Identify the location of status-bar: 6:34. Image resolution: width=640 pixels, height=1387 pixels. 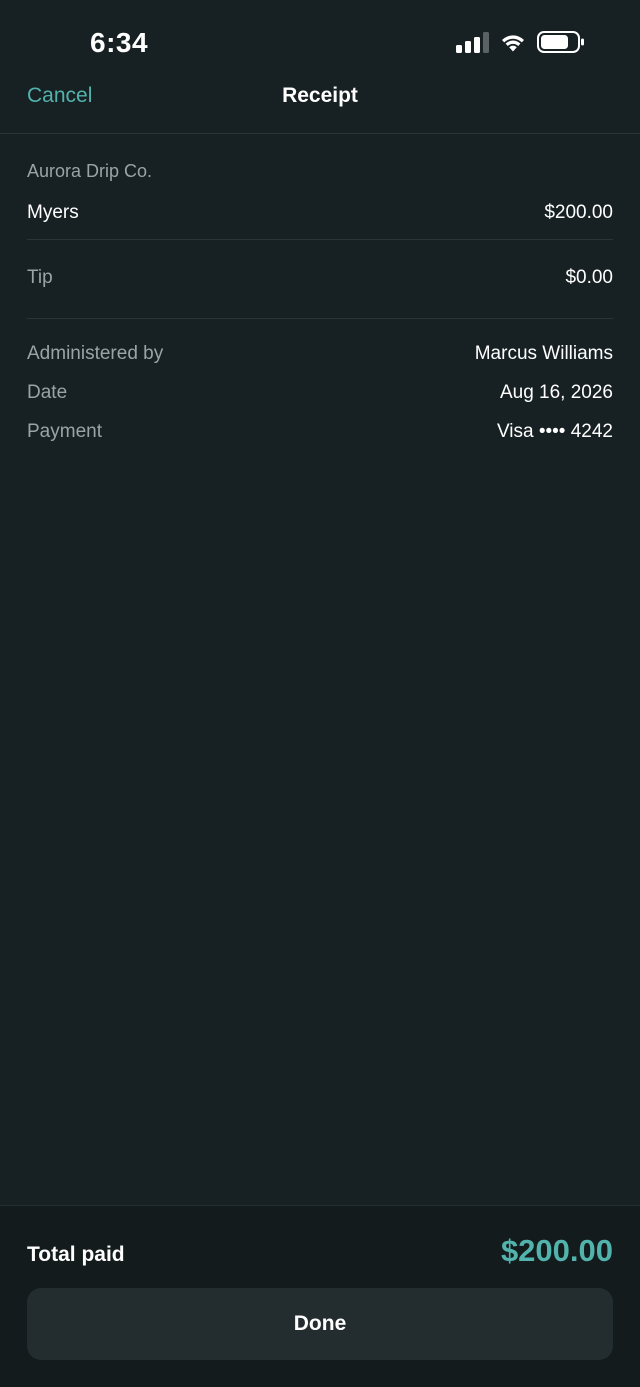
(320, 40).